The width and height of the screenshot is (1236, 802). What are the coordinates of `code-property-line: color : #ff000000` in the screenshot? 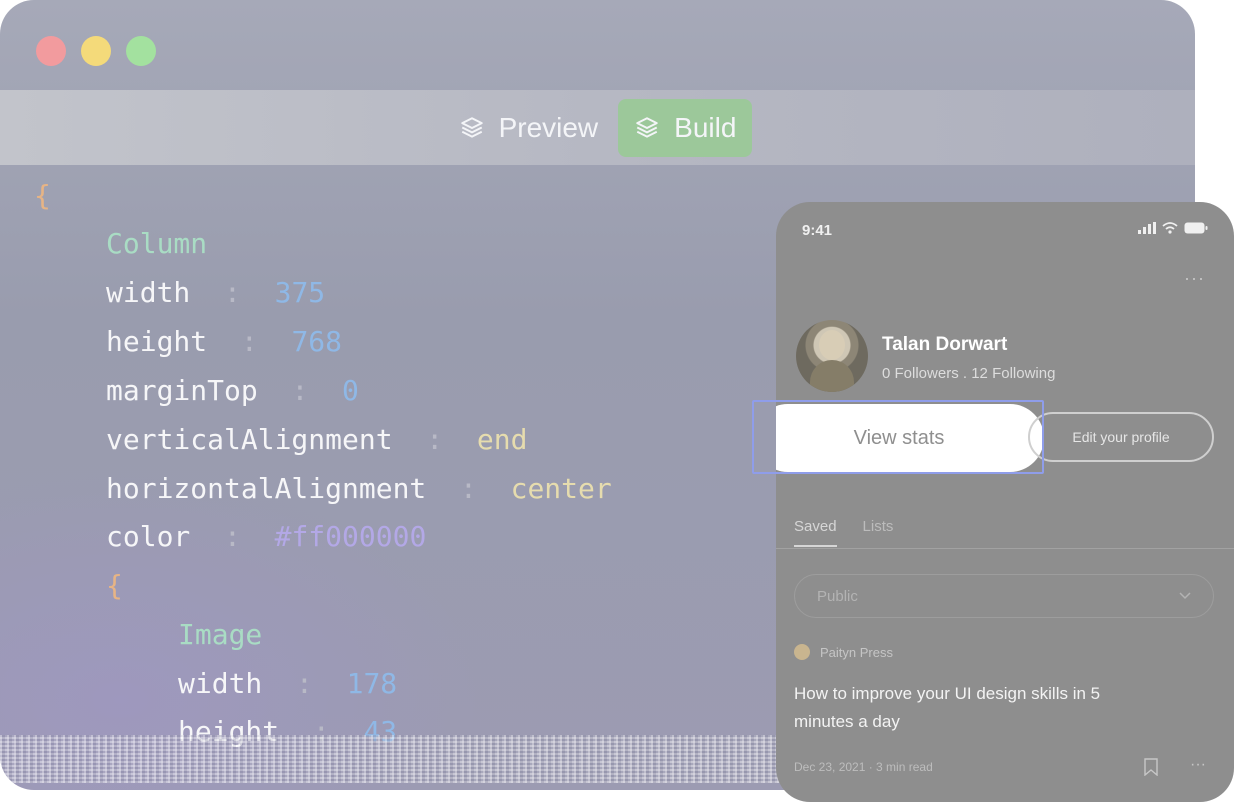 It's located at (266, 537).